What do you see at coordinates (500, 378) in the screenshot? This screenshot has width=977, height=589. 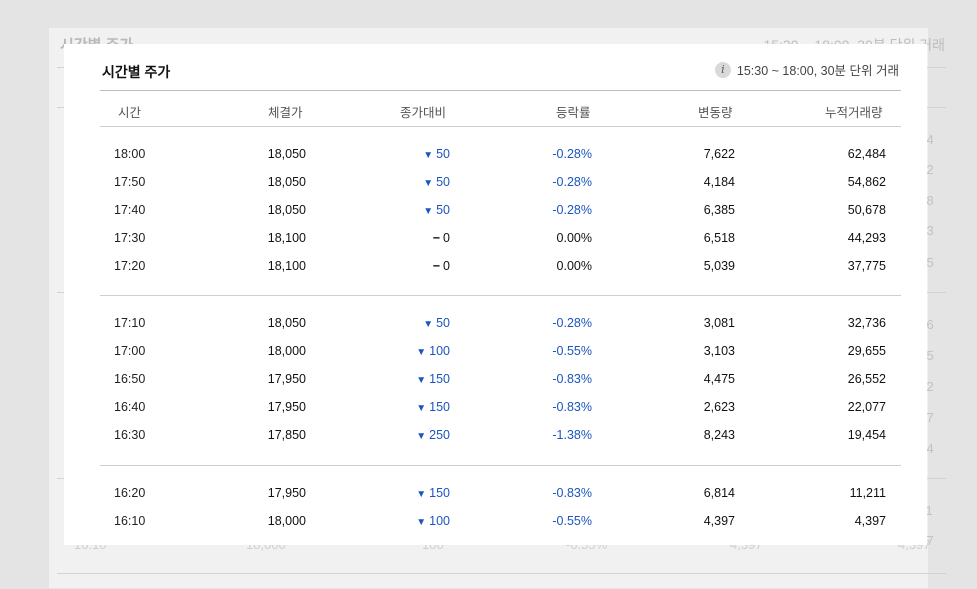 I see `table-row: 16:50 17,950 ▼ 150 -0.83% 4,475 26,552` at bounding box center [500, 378].